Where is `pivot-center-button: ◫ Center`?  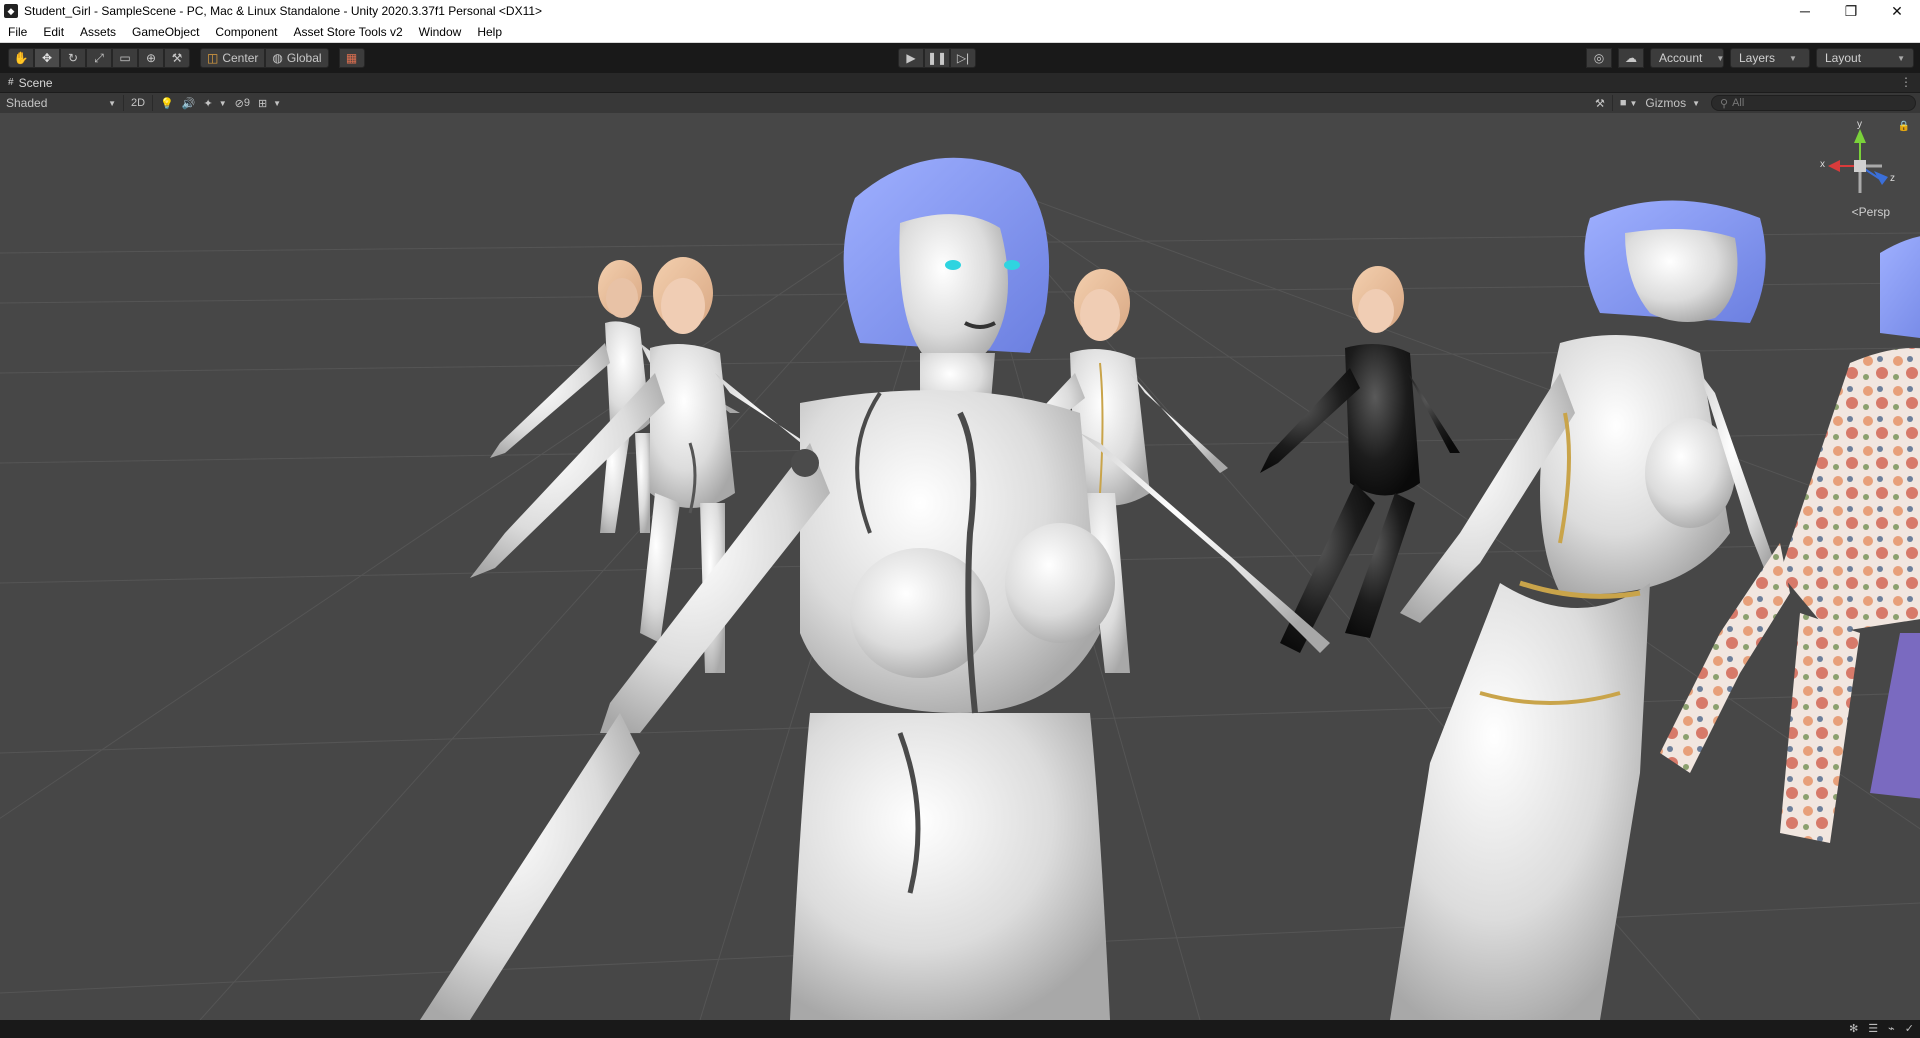
pivot-center-button: ◫ Center is located at coordinates (233, 58).